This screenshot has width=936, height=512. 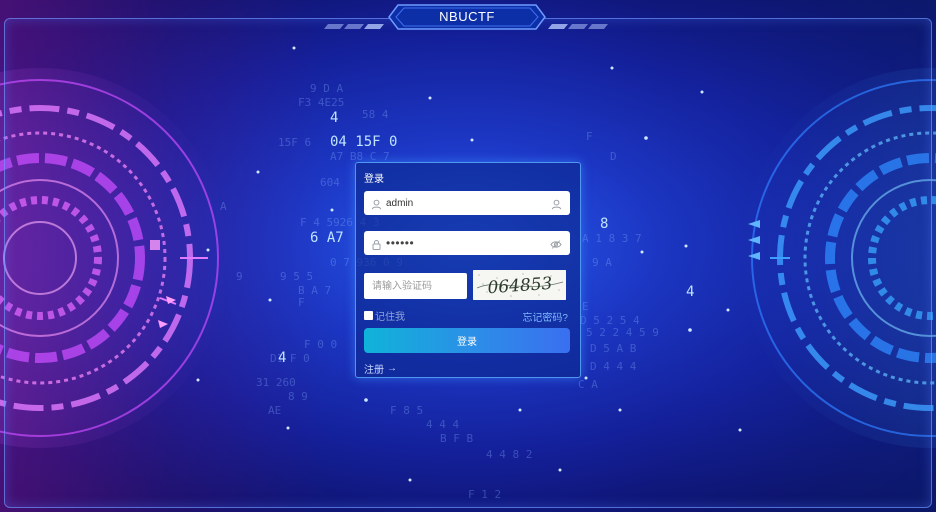 What do you see at coordinates (468, 270) in the screenshot?
I see `login-panel: 登录 ••••••` at bounding box center [468, 270].